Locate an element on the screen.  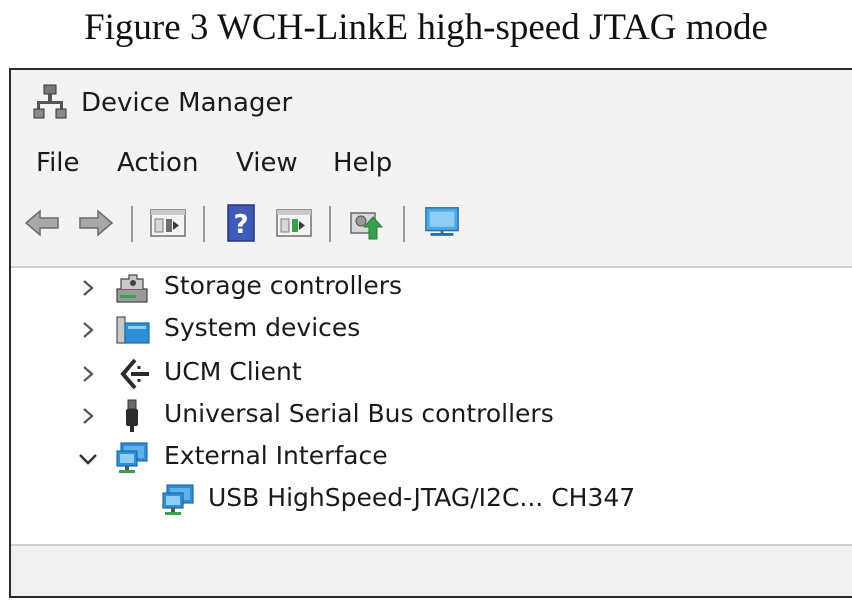
tree-item-storage-controllers: Storage controllers is located at coordinates (431, 288).